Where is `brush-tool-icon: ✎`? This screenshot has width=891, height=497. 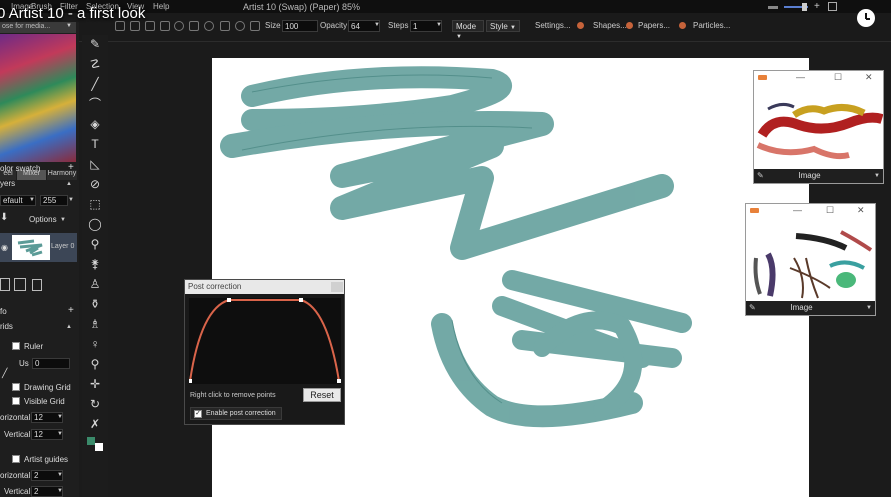 brush-tool-icon: ✎ is located at coordinates (95, 44).